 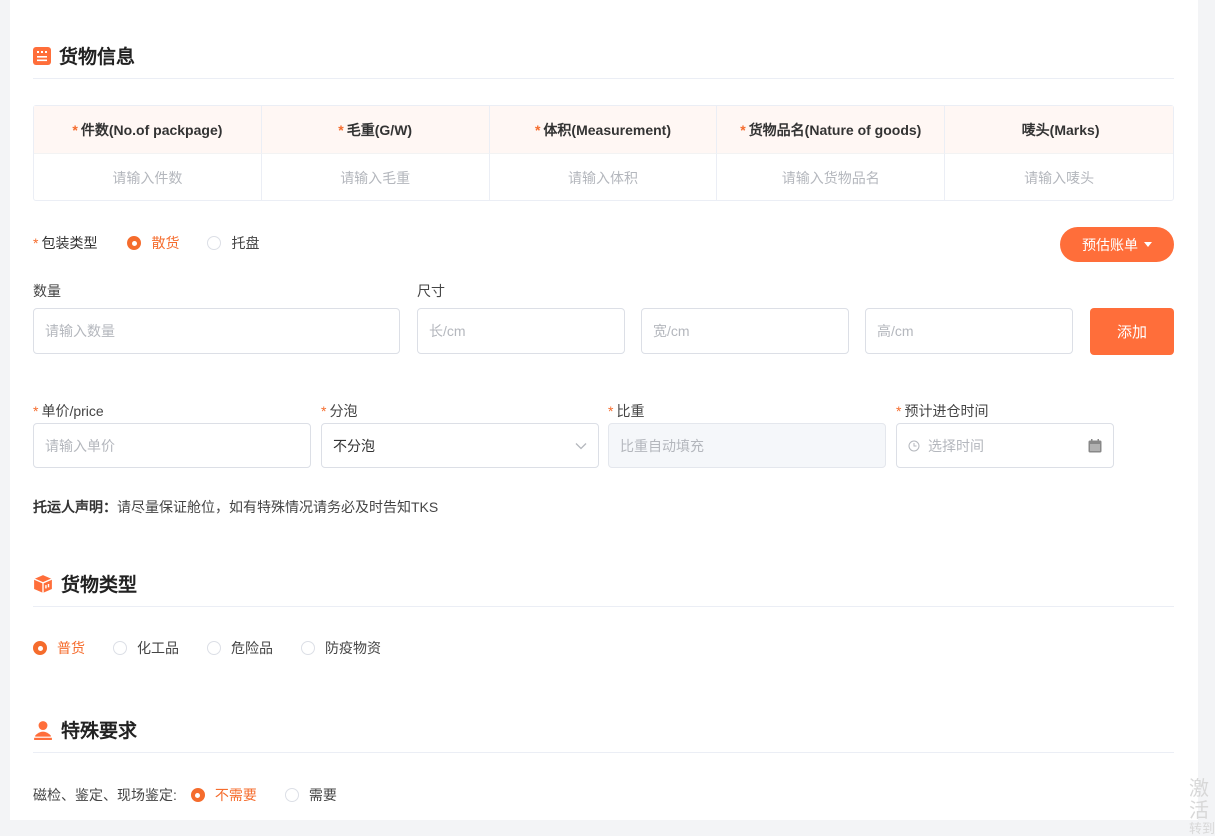 What do you see at coordinates (341, 648) in the screenshot?
I see `cargo-type-epidemic: 防疫物资` at bounding box center [341, 648].